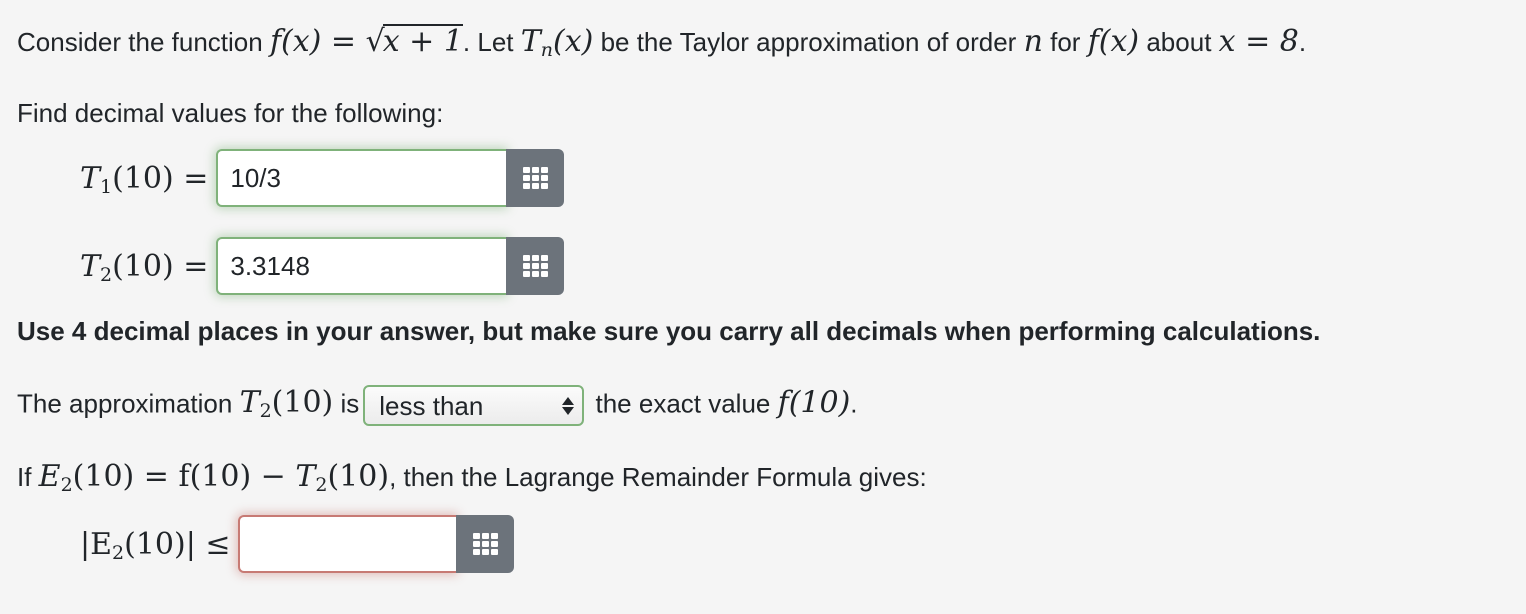 This screenshot has height=614, width=1526. I want to click on t1-answer-input, so click(361, 178).